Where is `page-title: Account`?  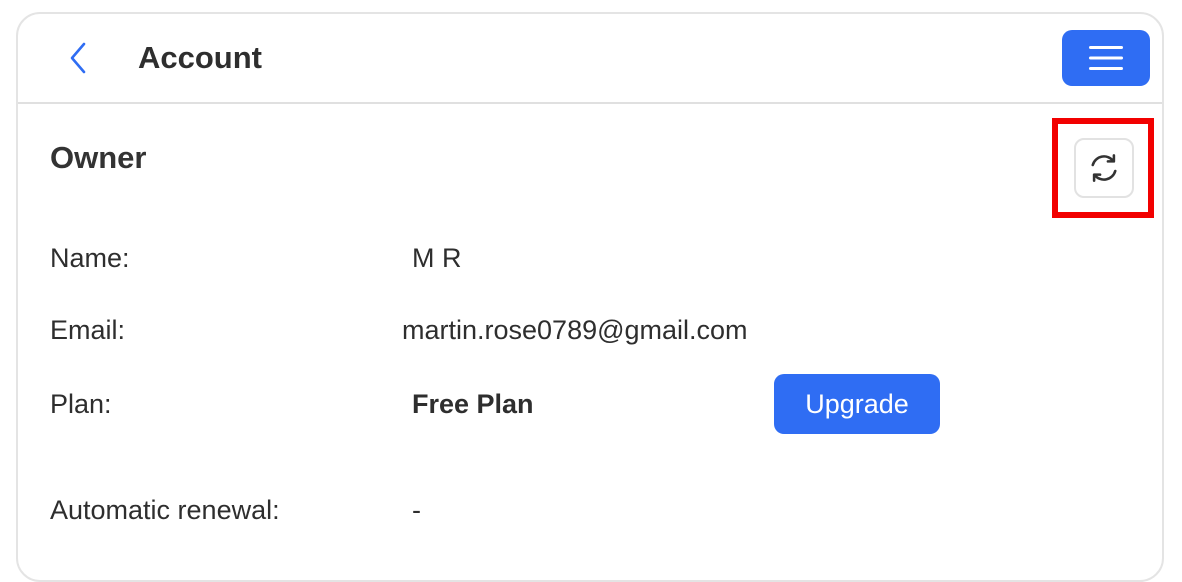
page-title: Account is located at coordinates (200, 57).